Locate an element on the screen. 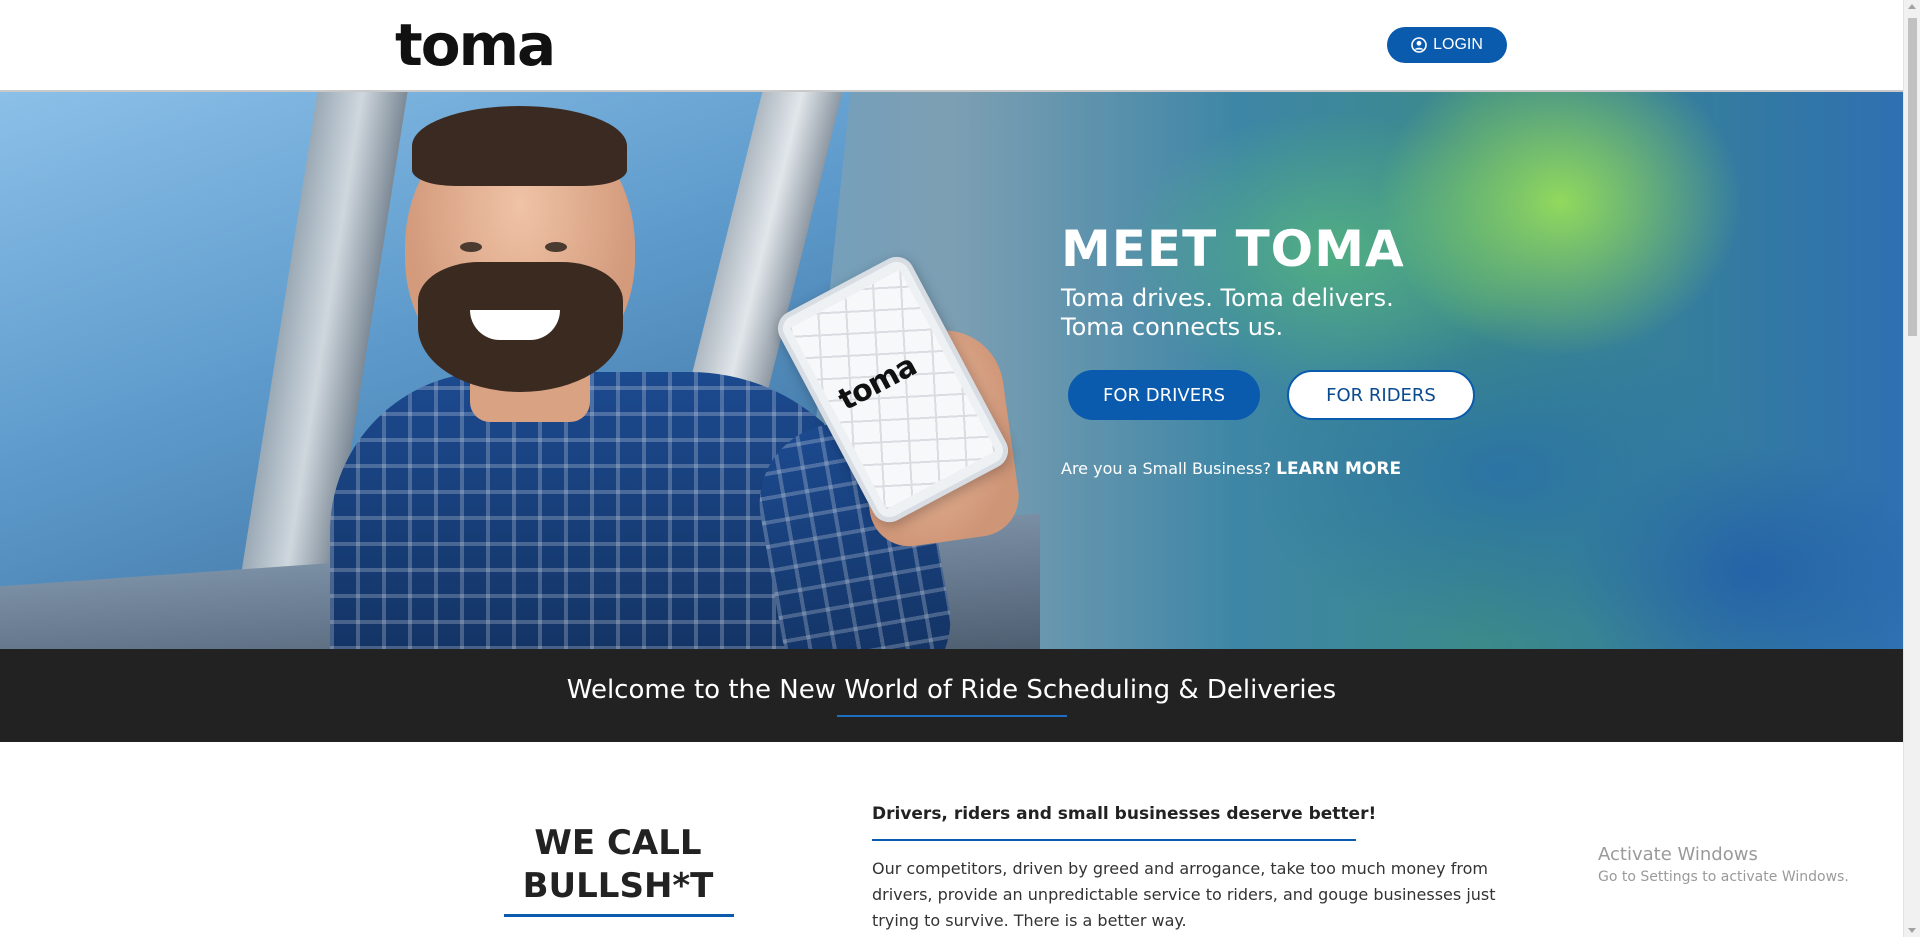 The image size is (1920, 937). activate-windows-title: Activate Windows is located at coordinates (1678, 854).